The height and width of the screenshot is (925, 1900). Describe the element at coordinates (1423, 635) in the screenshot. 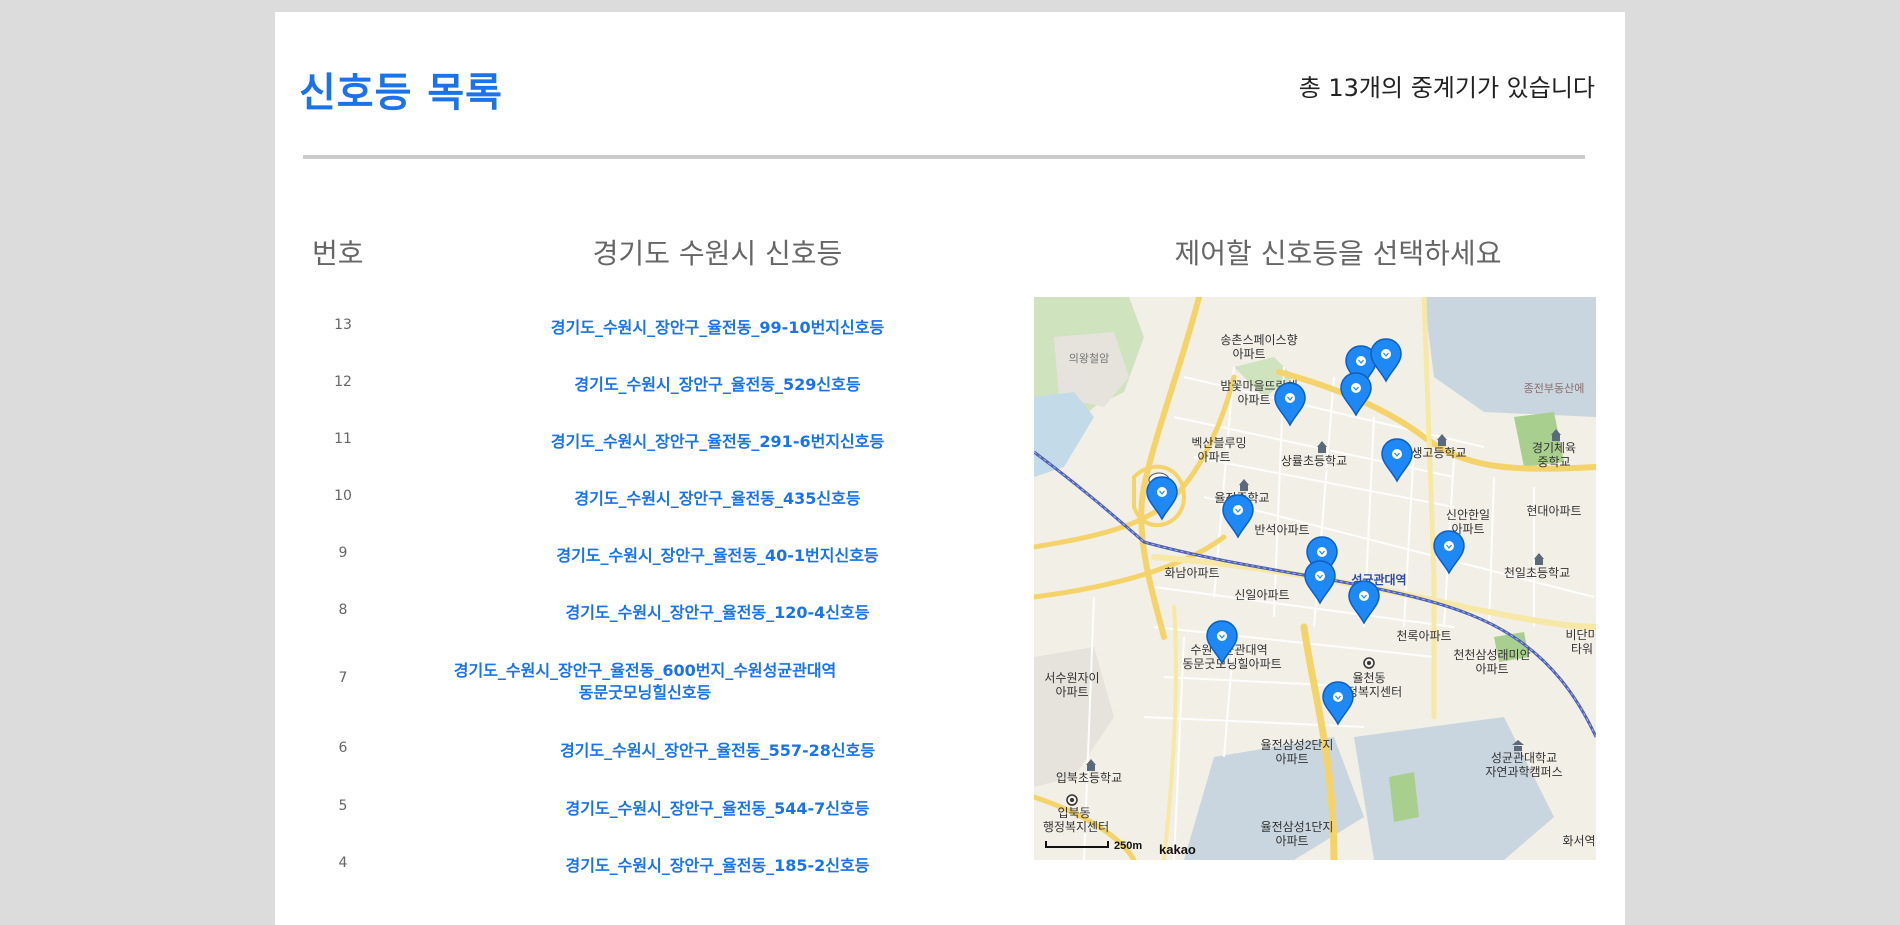

I see `svg-text: 천록아파트` at that location.